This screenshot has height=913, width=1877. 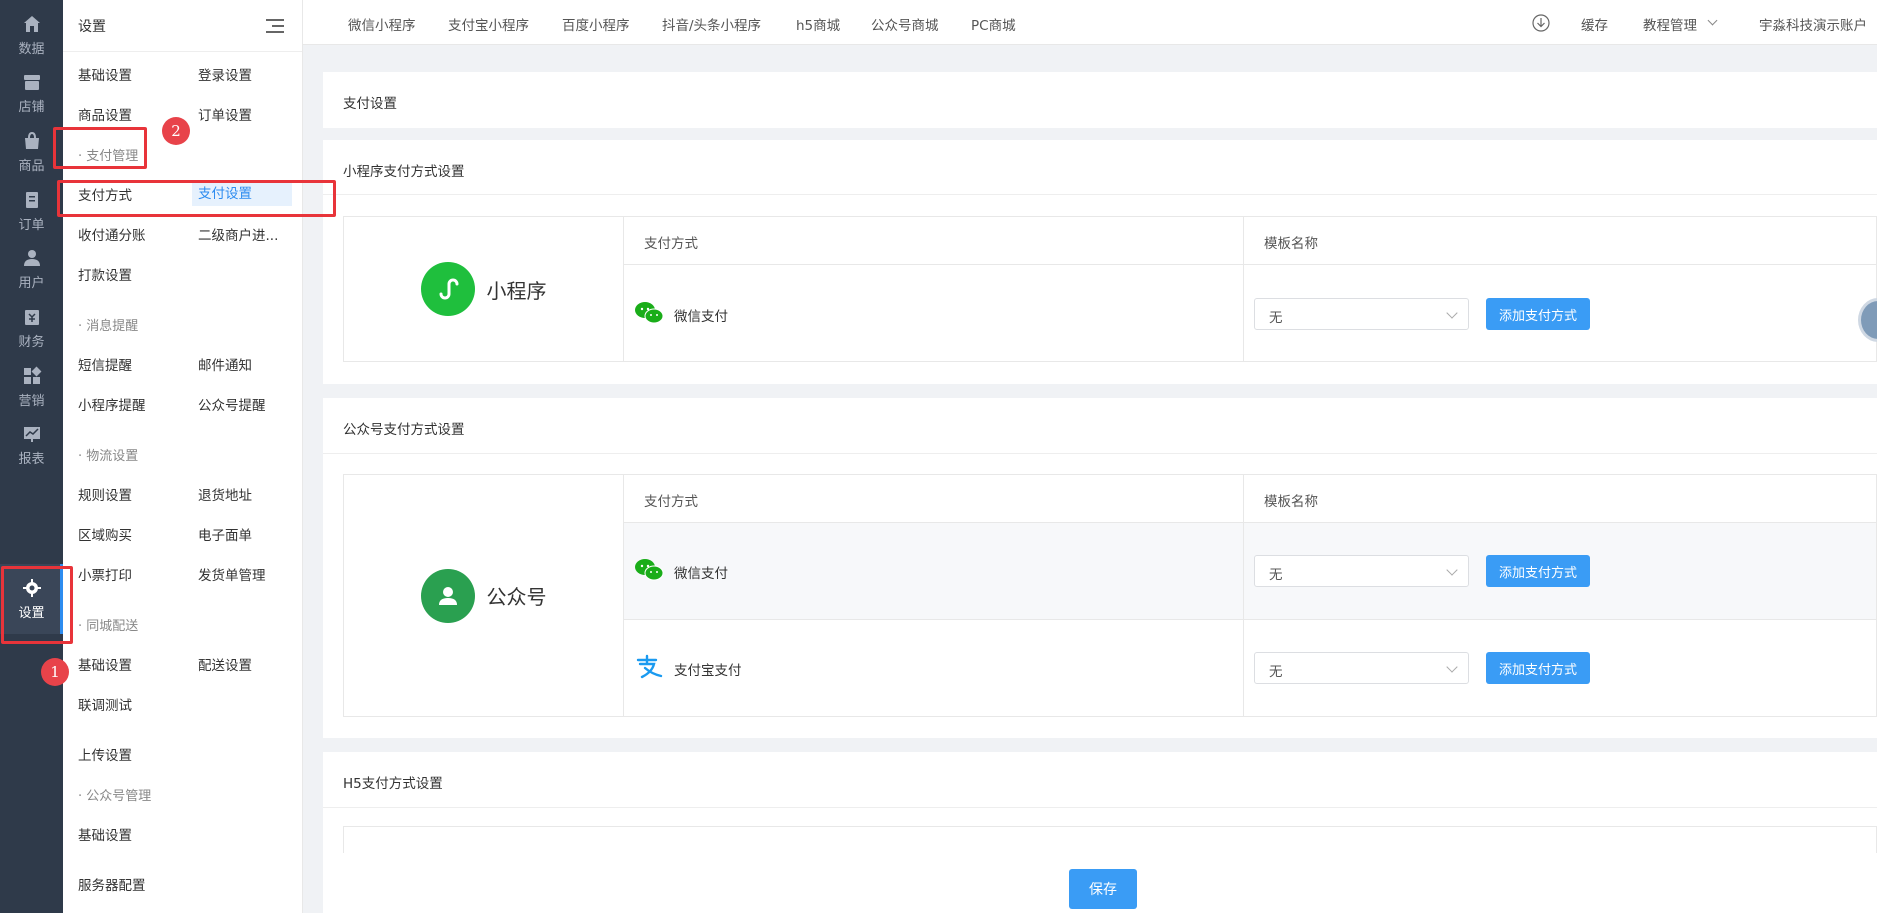 What do you see at coordinates (1813, 24) in the screenshot?
I see `account-name: 宇淼科技演示账户` at bounding box center [1813, 24].